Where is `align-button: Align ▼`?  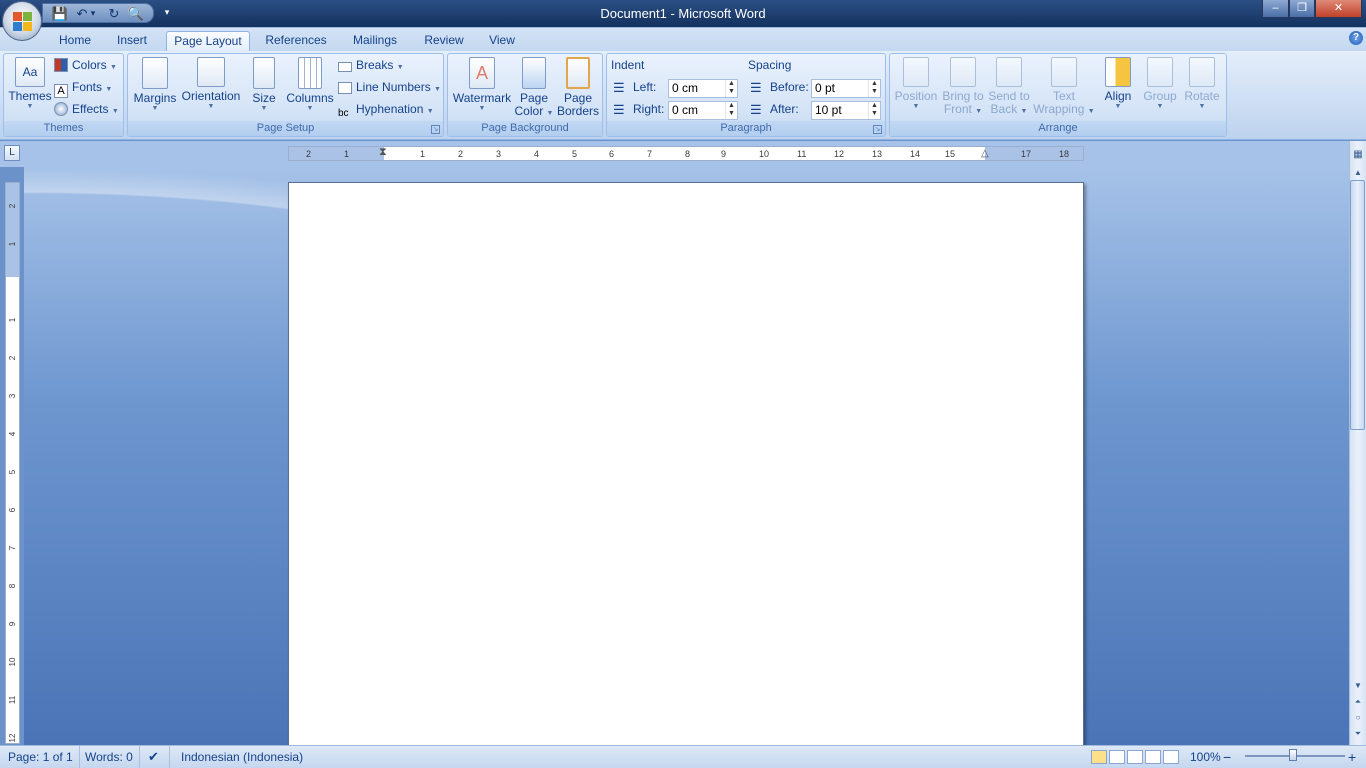 align-button: Align ▼ is located at coordinates (1118, 84).